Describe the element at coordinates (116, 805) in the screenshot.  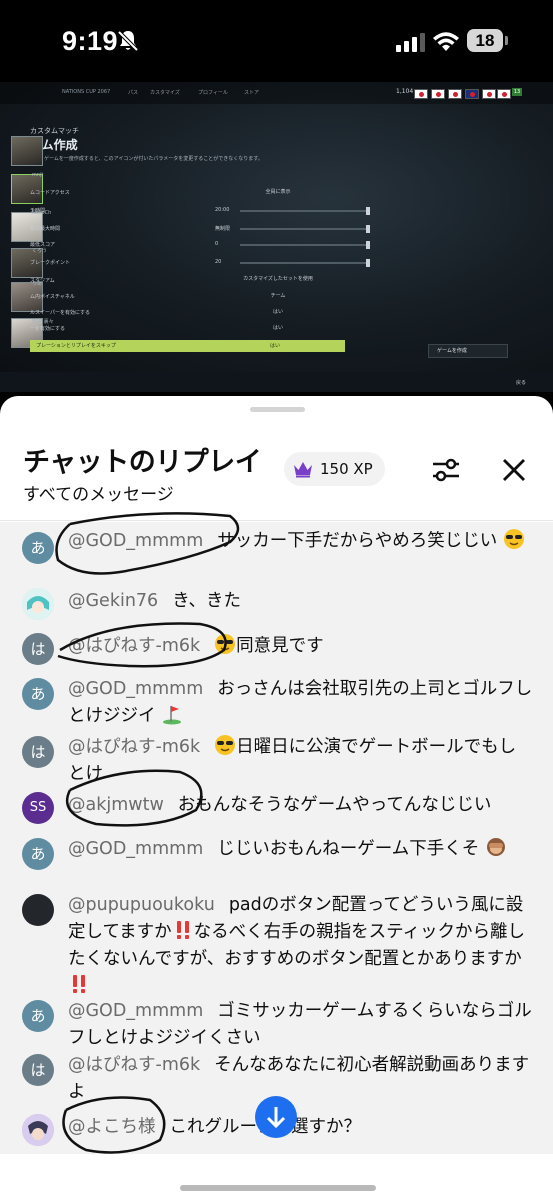
I see `message-author: @akjmwtw` at that location.